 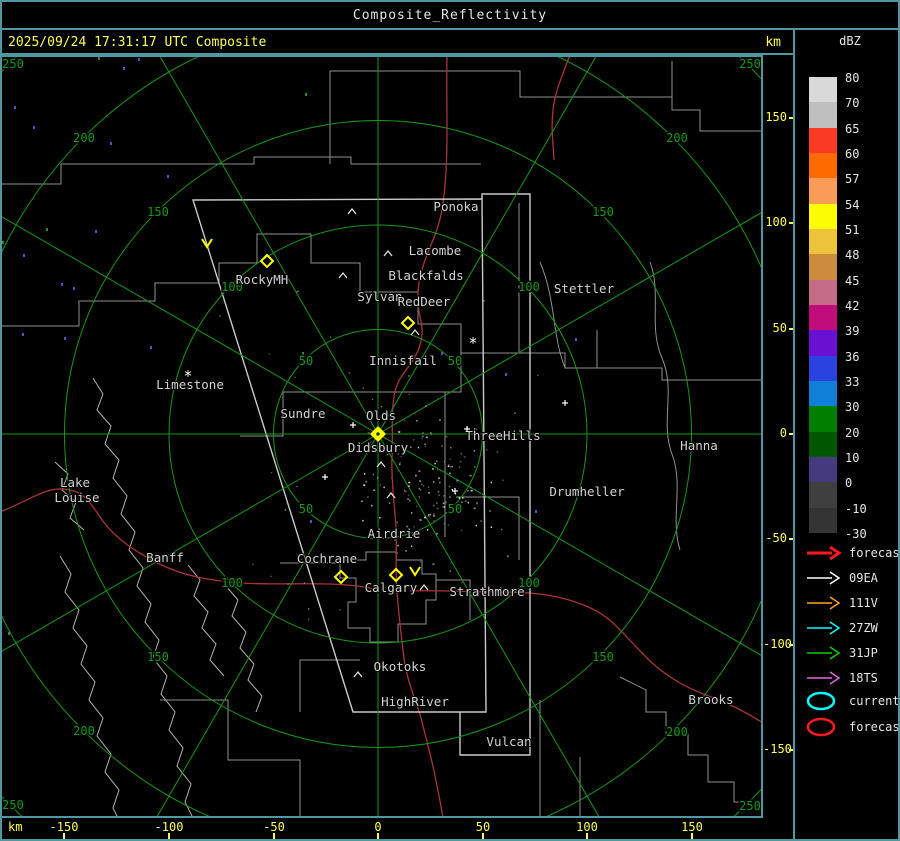 I want to click on city-label: ThreeHills, so click(x=502, y=435).